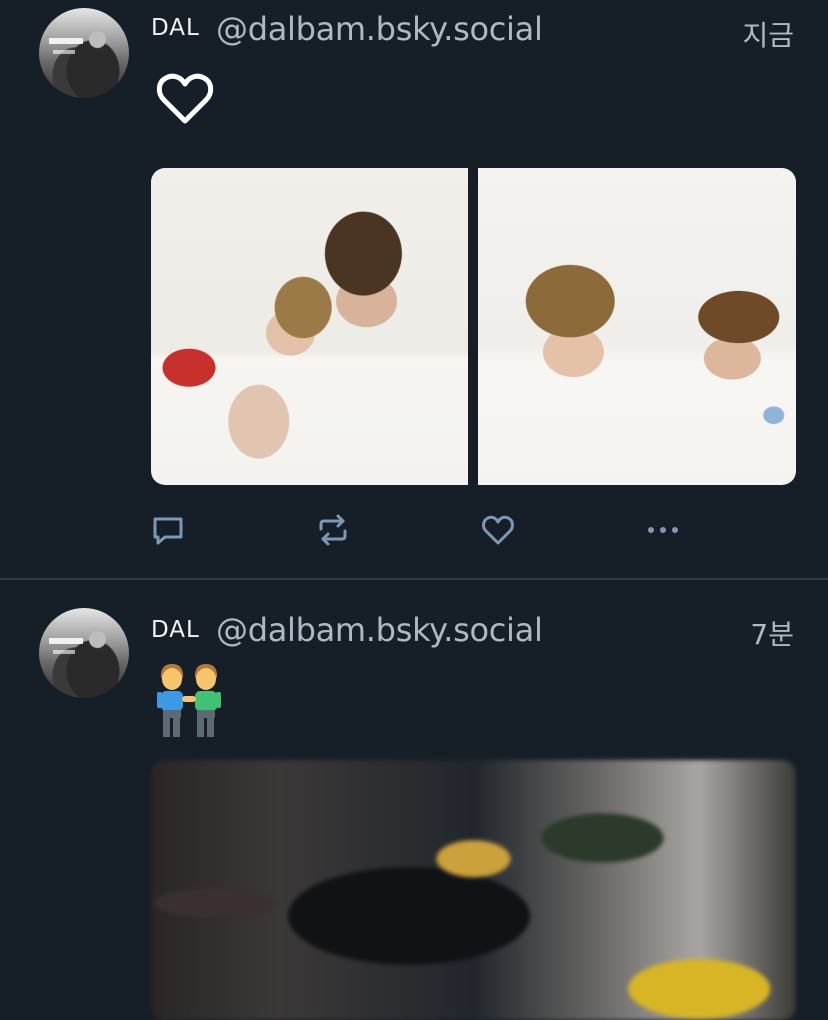  I want to click on reply-icon, so click(168, 530).